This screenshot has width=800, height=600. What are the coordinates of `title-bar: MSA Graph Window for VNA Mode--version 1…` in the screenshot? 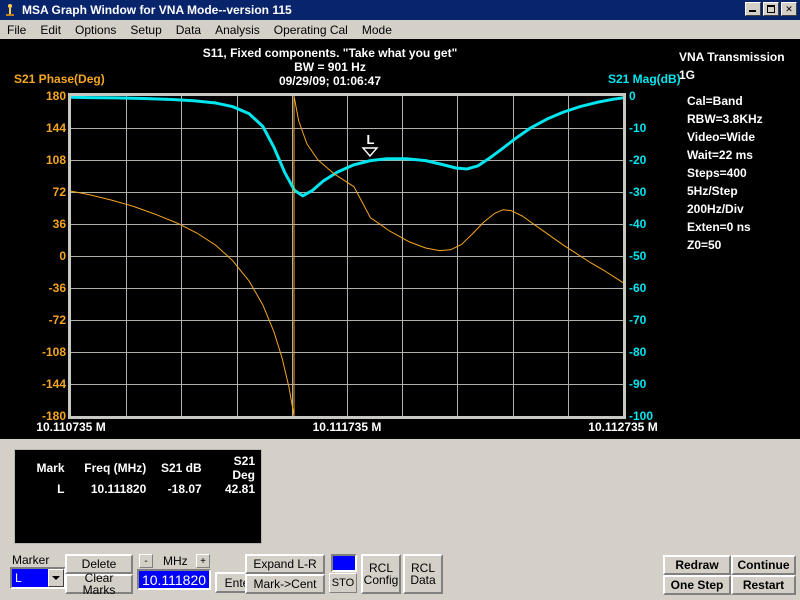 It's located at (400, 10).